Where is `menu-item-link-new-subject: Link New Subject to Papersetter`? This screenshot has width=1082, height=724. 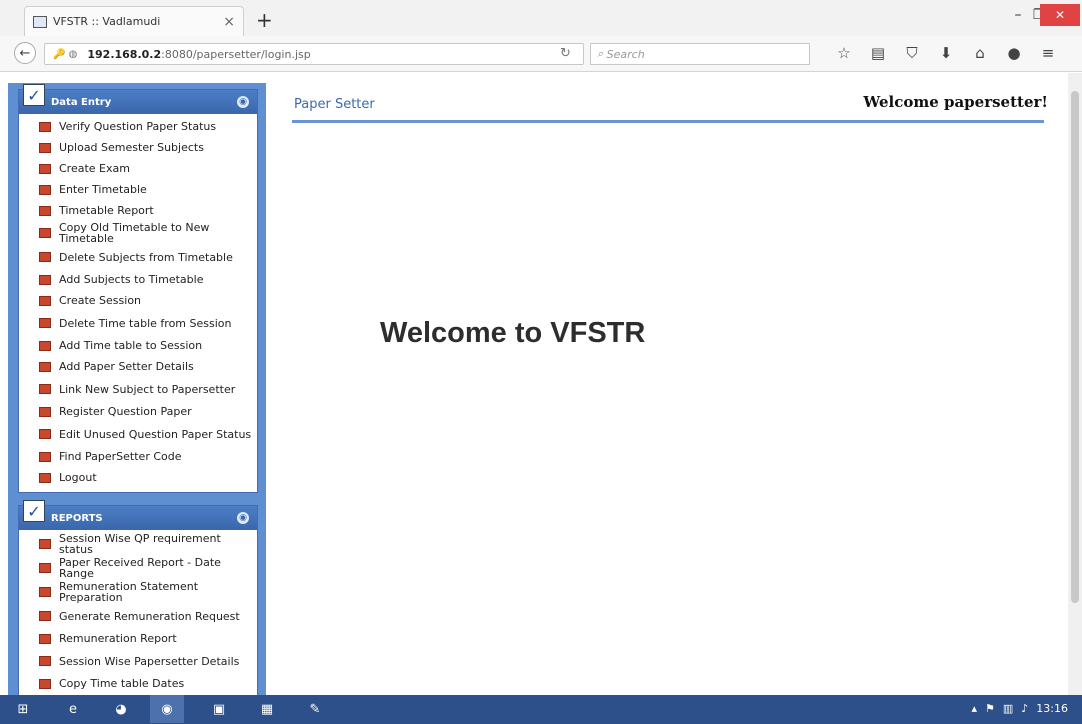 menu-item-link-new-subject: Link New Subject to Papersetter is located at coordinates (139, 389).